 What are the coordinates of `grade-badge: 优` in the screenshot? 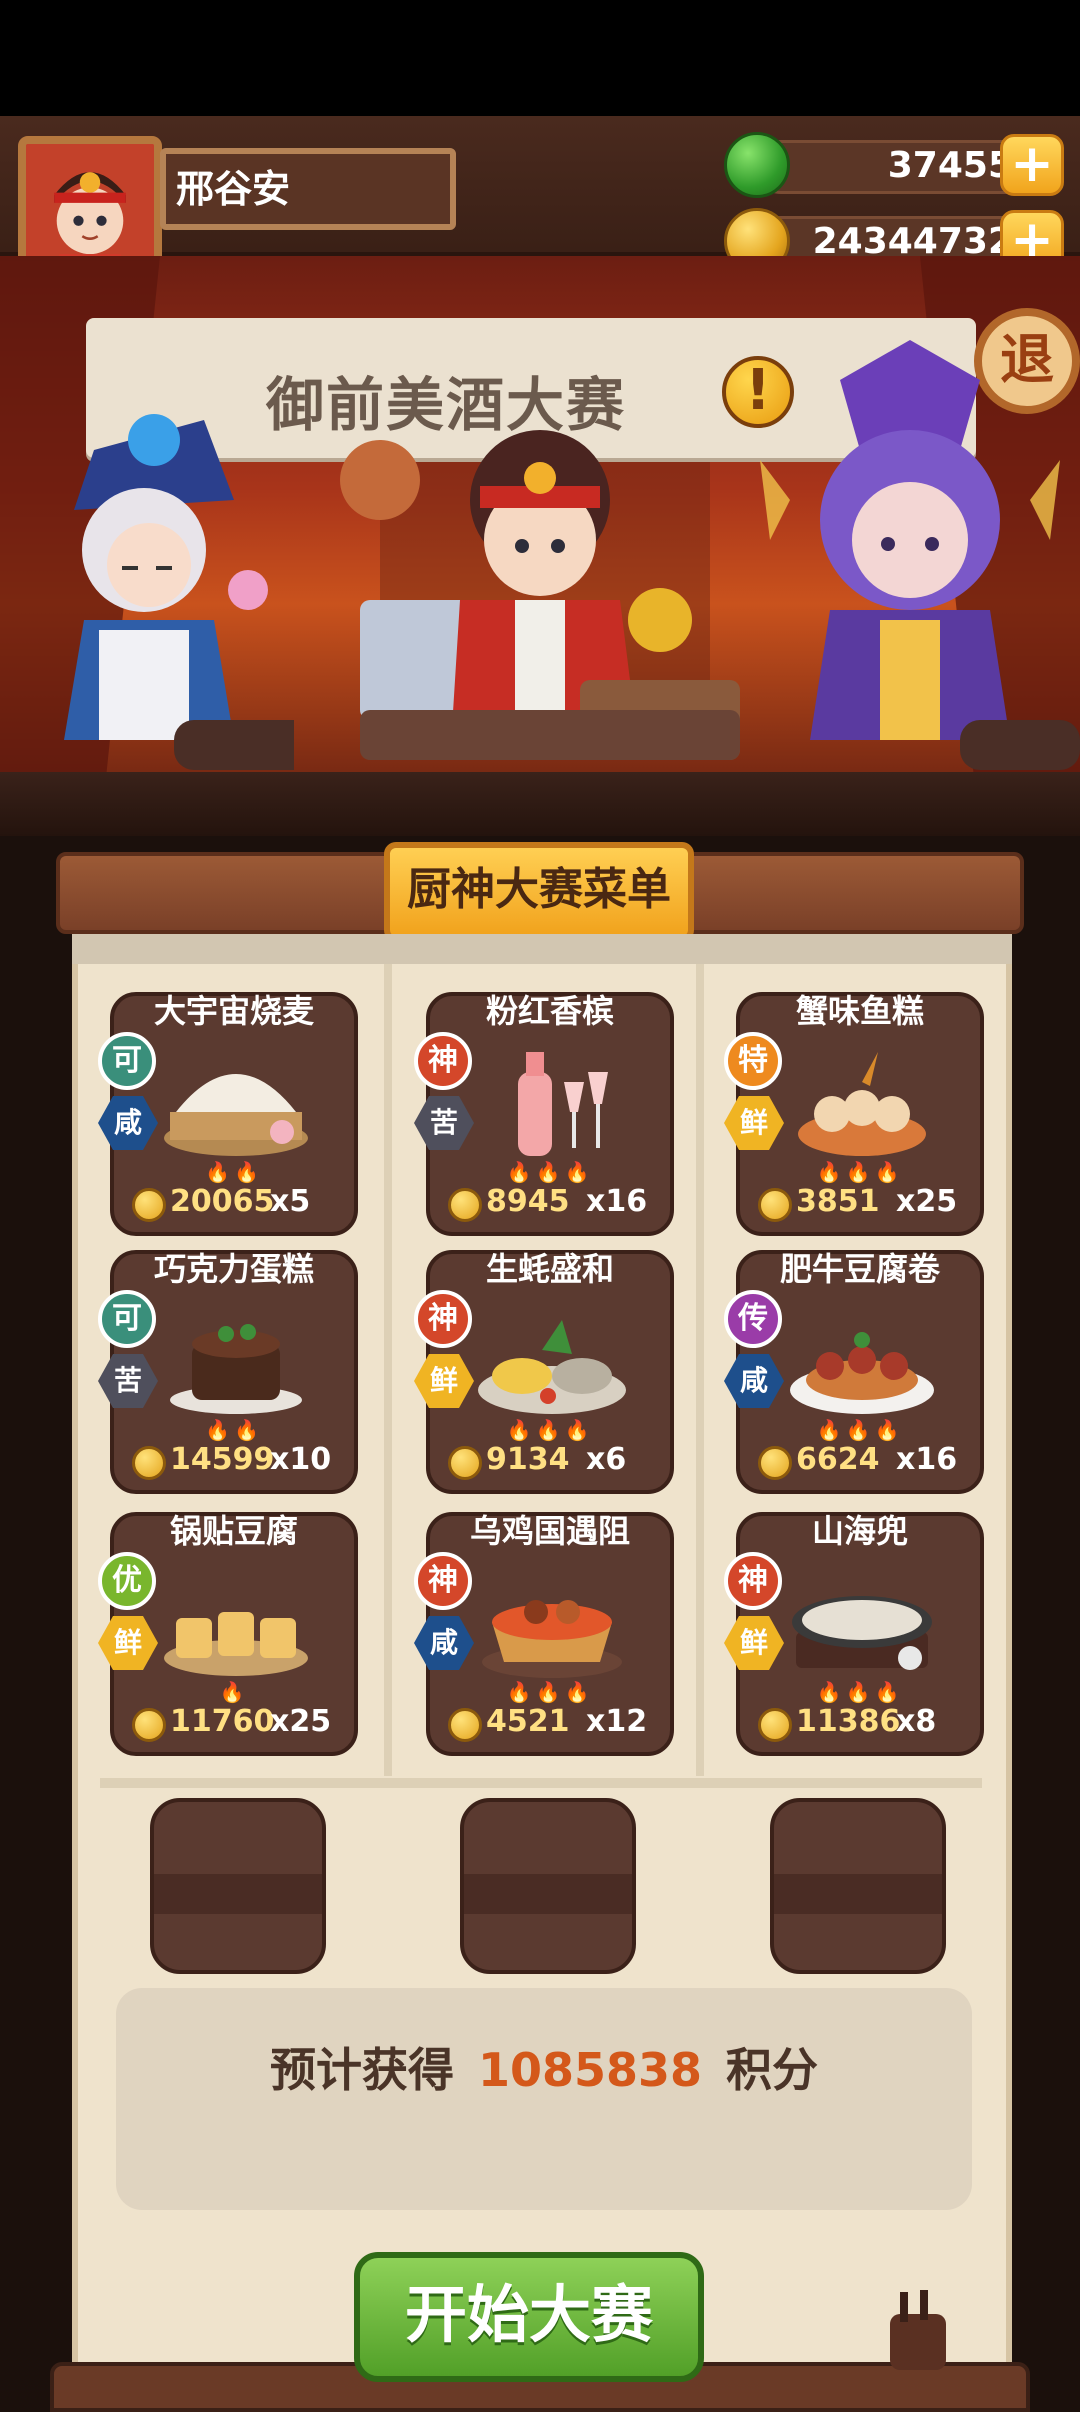 It's located at (127, 1581).